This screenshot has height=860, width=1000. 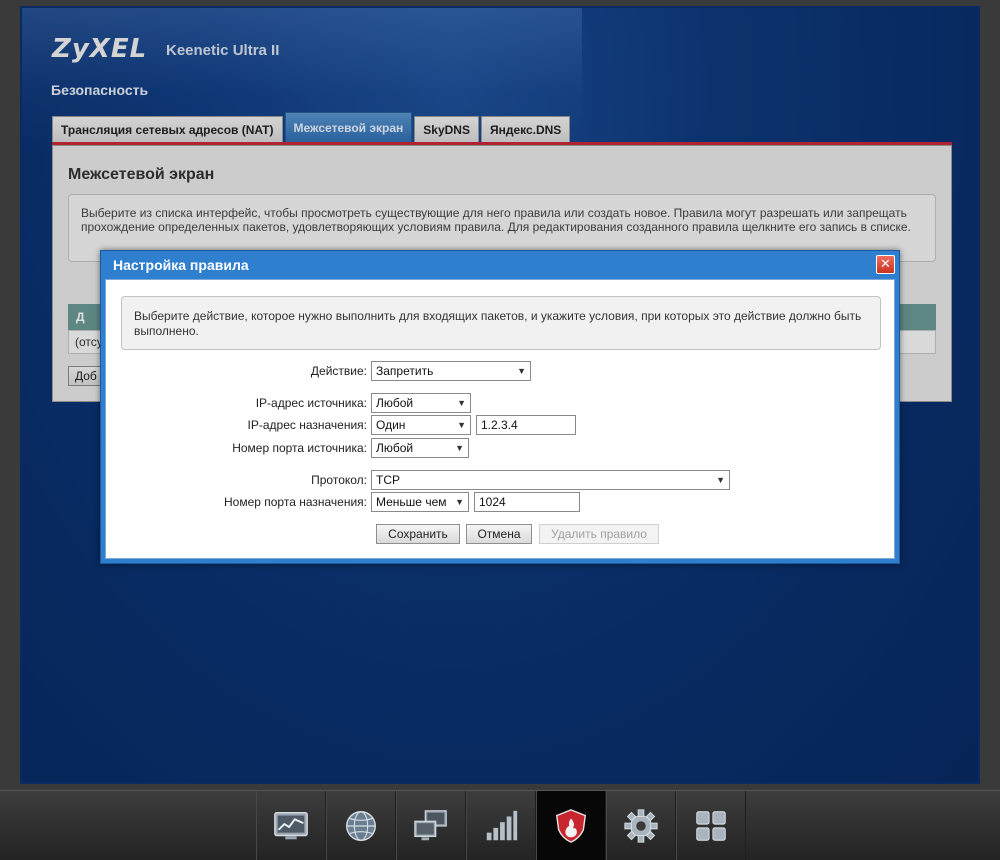 I want to click on row-action: Действие: Запретить ▼, so click(x=318, y=371).